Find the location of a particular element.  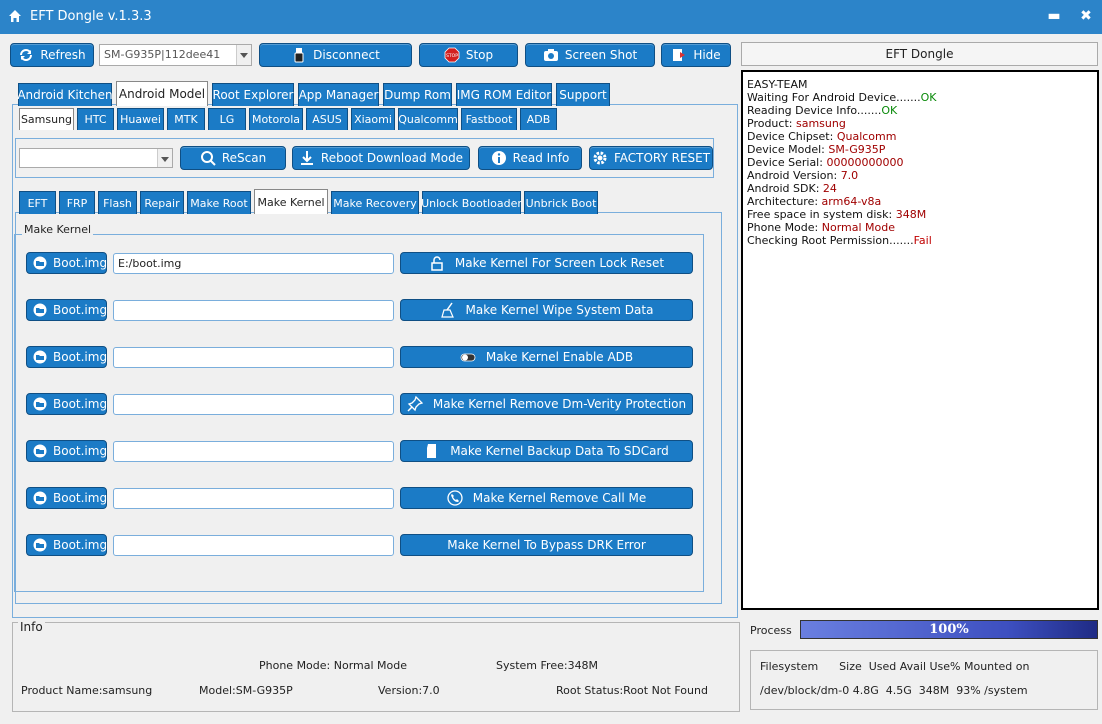

pin-icon is located at coordinates (415, 404).